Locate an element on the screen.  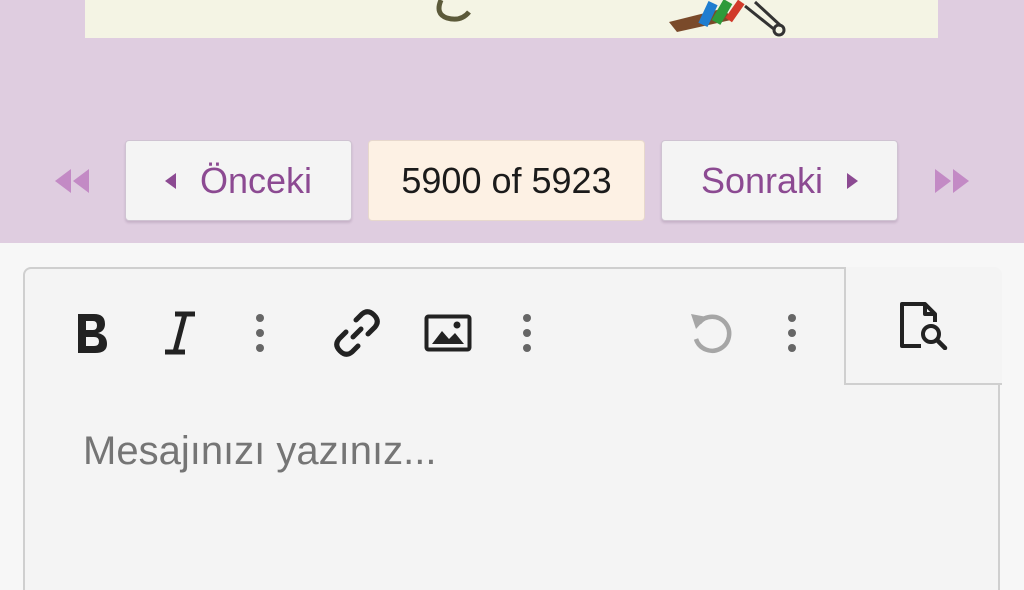
more-insert-options-icon is located at coordinates (527, 333).